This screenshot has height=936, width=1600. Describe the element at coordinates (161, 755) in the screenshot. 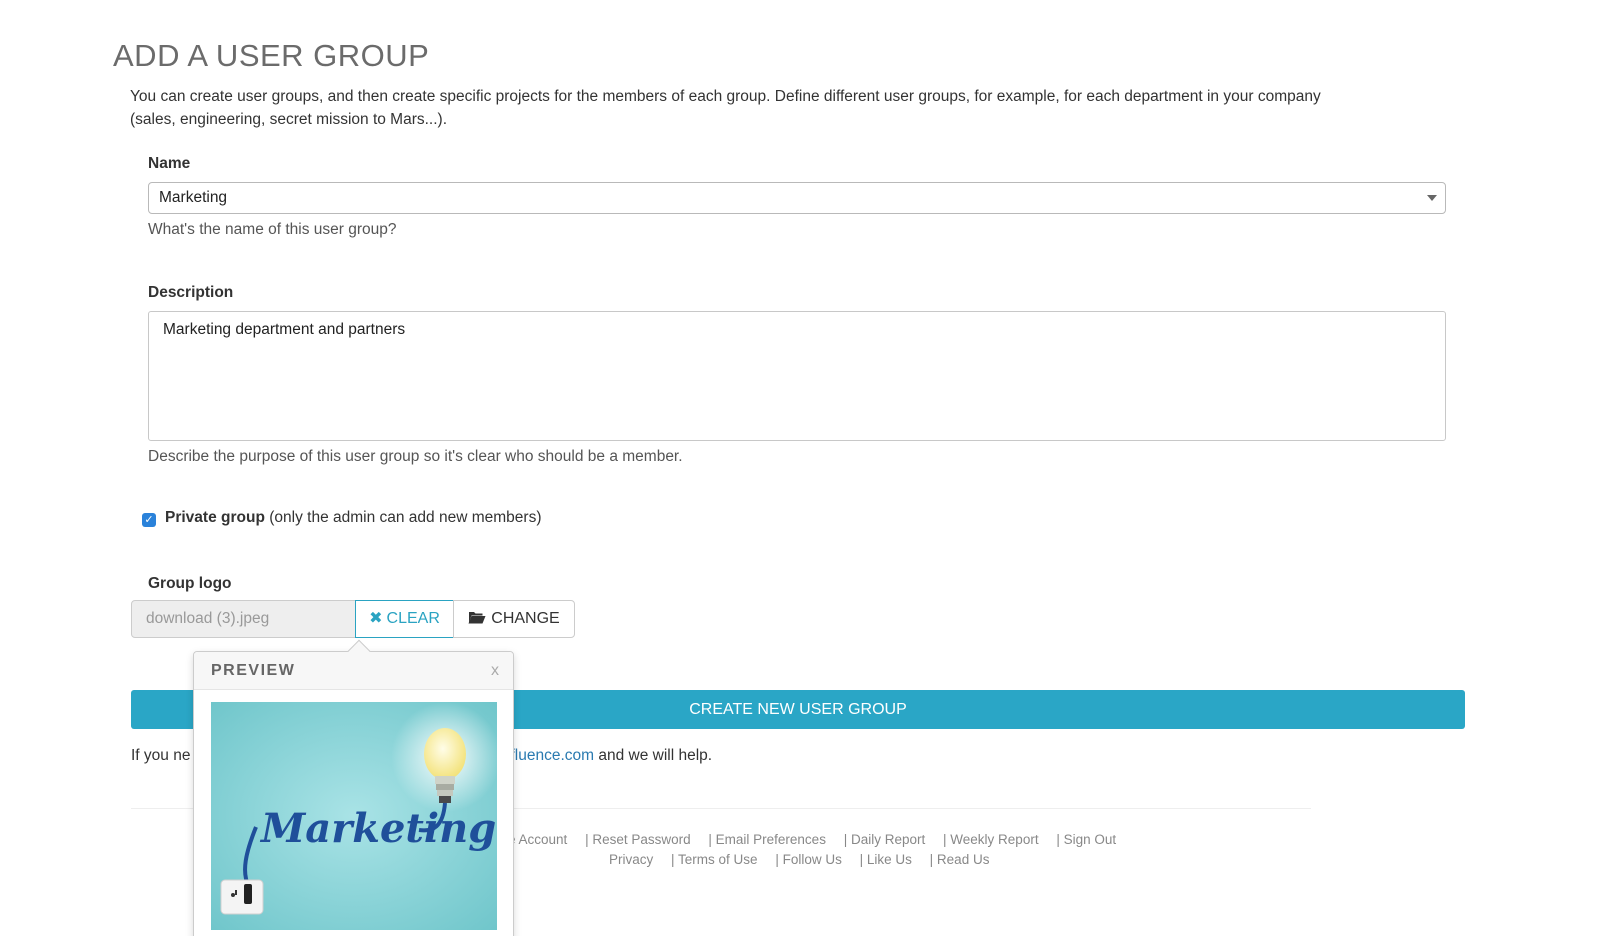

I see `footnote-start: If you ne` at that location.